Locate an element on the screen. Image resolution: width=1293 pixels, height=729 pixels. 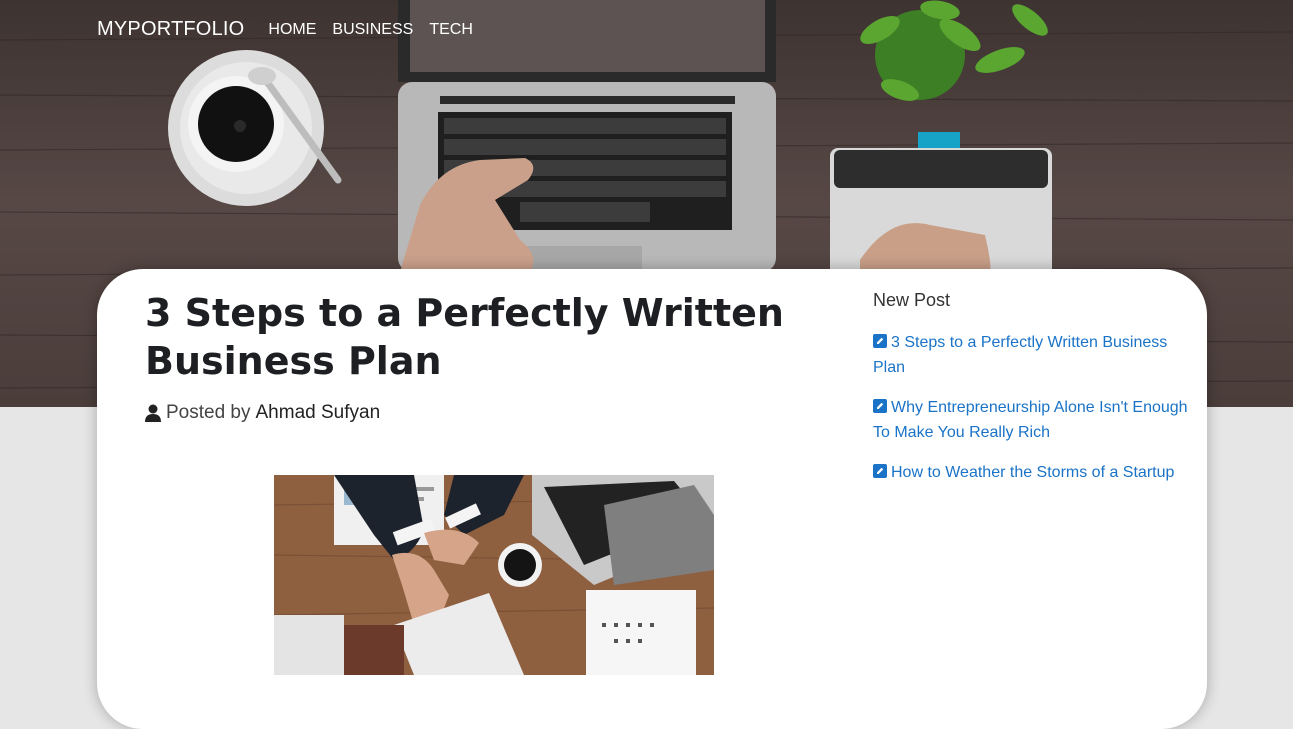
sidebar-post-link: How to Weather the Storms of a Startup is located at coordinates (1038, 473).